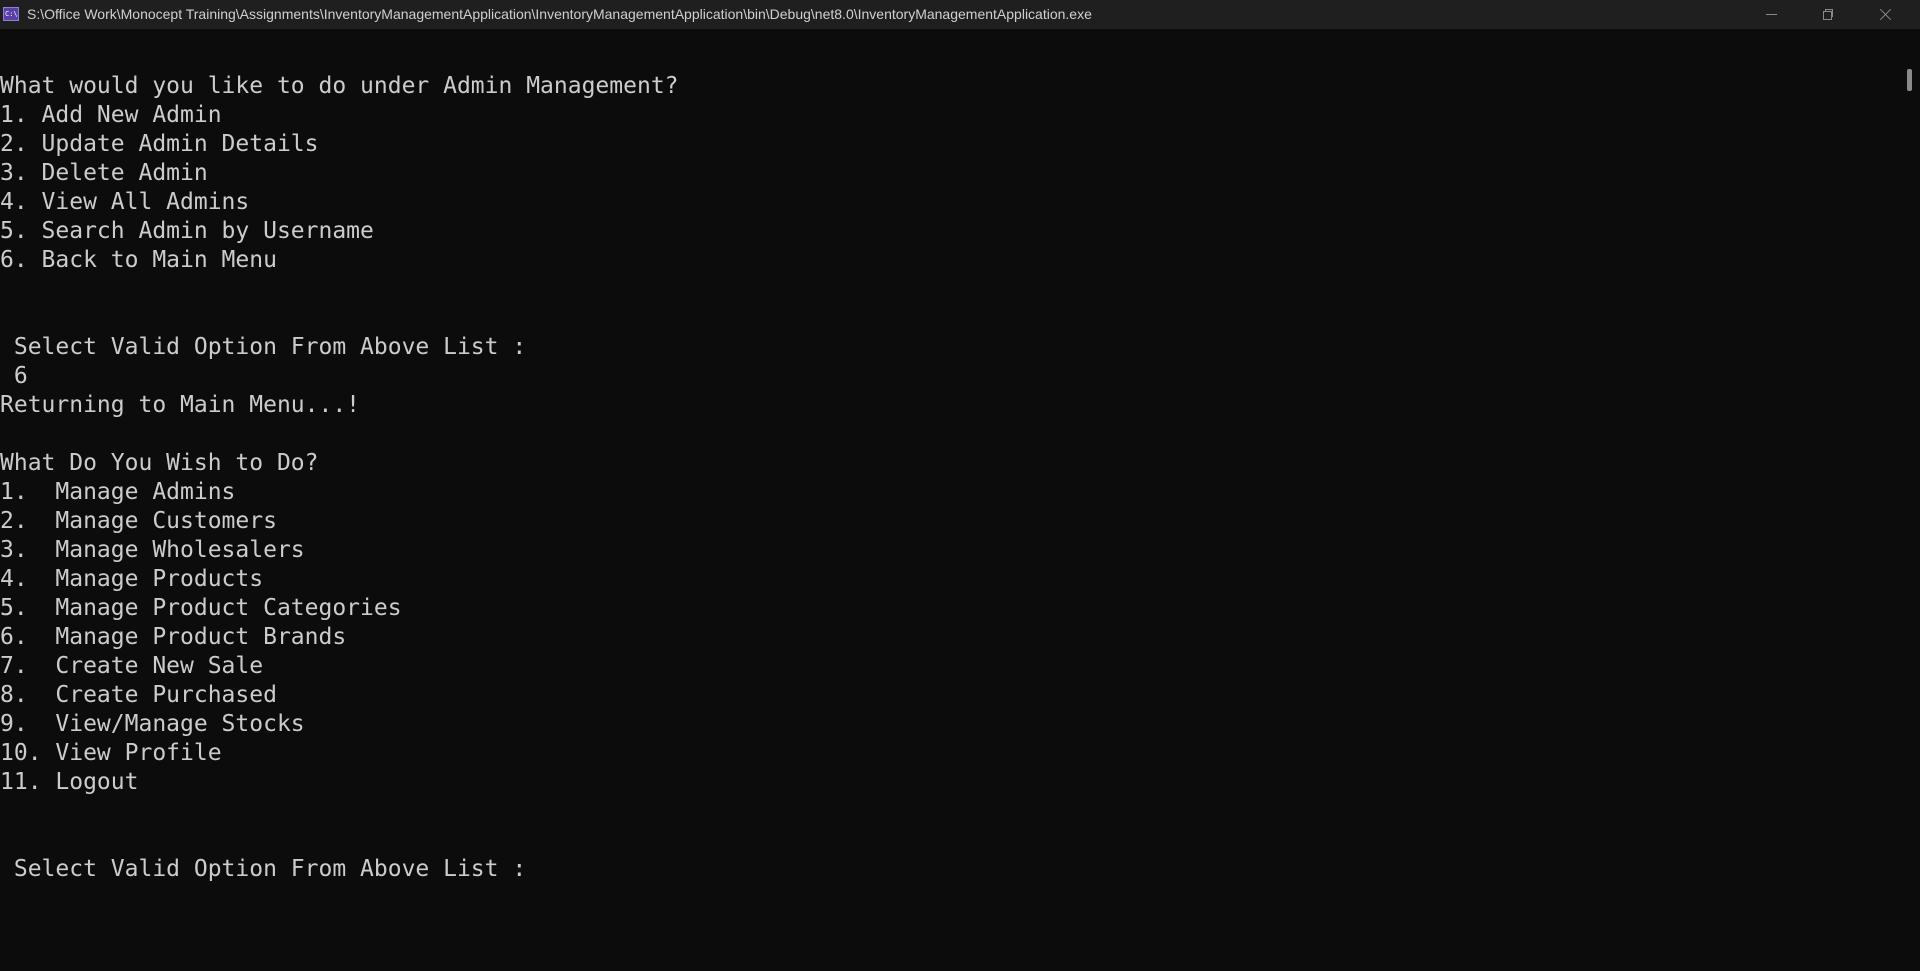 Image resolution: width=1920 pixels, height=971 pixels. Describe the element at coordinates (132, 579) in the screenshot. I see `main-menu-option: 4. Manage Products` at that location.